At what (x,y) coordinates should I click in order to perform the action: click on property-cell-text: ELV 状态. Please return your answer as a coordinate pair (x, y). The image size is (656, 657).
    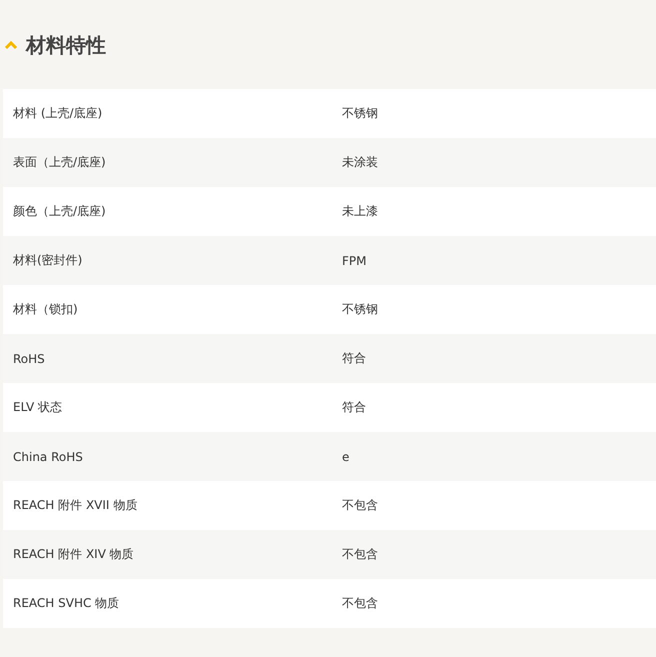
    Looking at the image, I should click on (37, 407).